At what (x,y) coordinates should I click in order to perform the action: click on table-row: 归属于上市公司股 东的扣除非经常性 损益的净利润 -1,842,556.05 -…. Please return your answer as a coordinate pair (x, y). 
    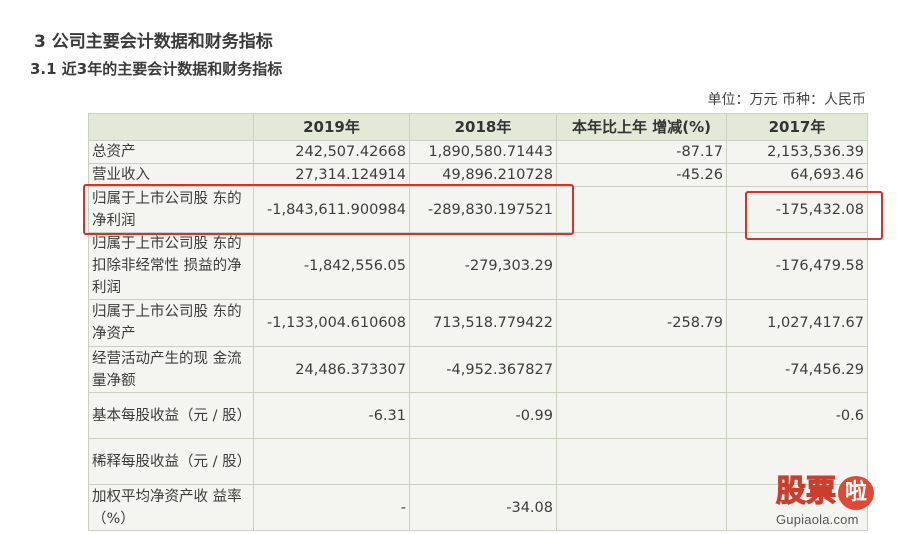
    Looking at the image, I should click on (478, 266).